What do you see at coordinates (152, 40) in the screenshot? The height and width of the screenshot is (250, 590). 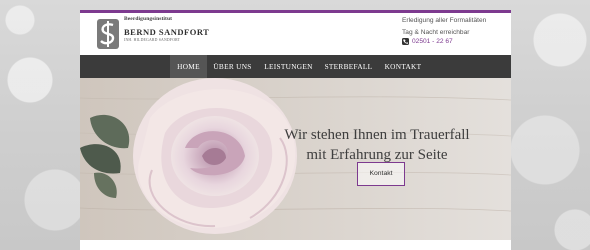 I see `brand-sub-label: INH. HILDEGARD SANDFORT` at bounding box center [152, 40].